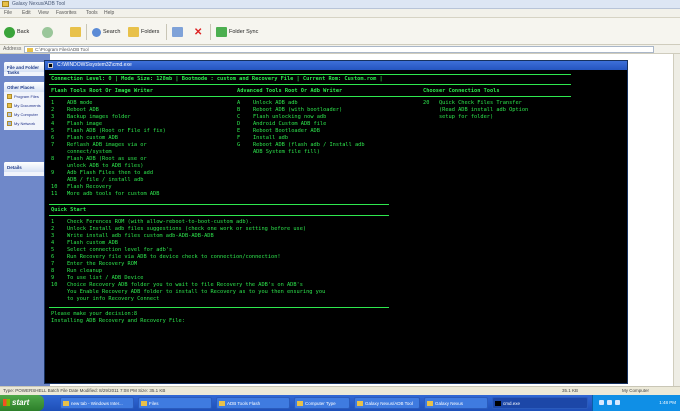 This screenshot has height=411, width=680. I want to click on address-input: C:\Program Files\ADB Tool, so click(339, 49).